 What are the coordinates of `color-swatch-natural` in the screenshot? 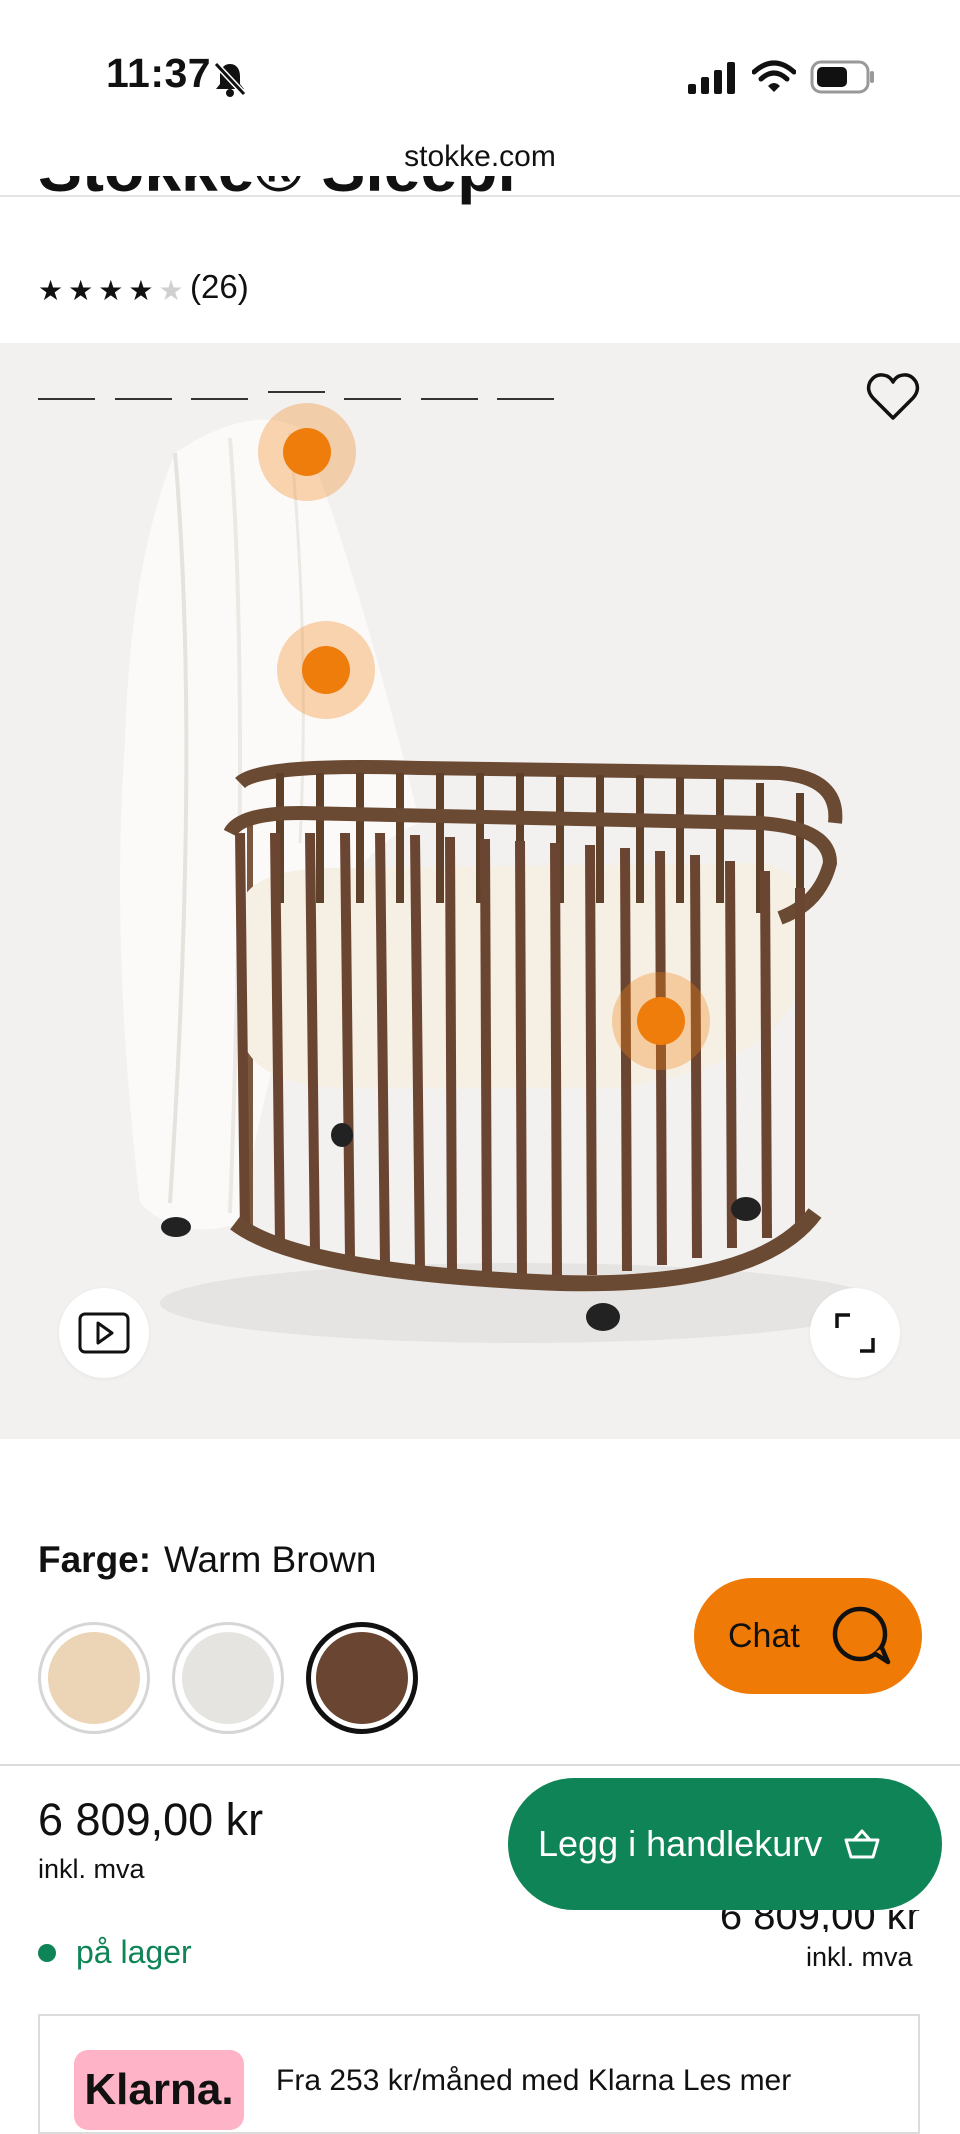 It's located at (94, 1678).